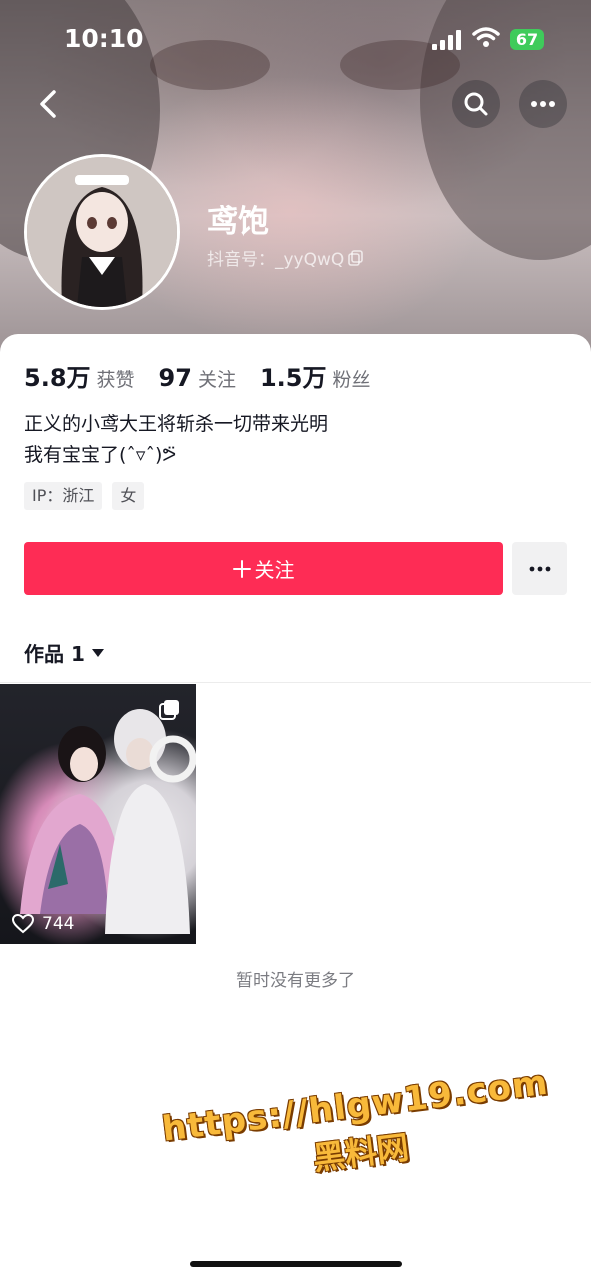 This screenshot has height=1280, width=591. Describe the element at coordinates (351, 378) in the screenshot. I see `followers-label: 粉丝` at that location.